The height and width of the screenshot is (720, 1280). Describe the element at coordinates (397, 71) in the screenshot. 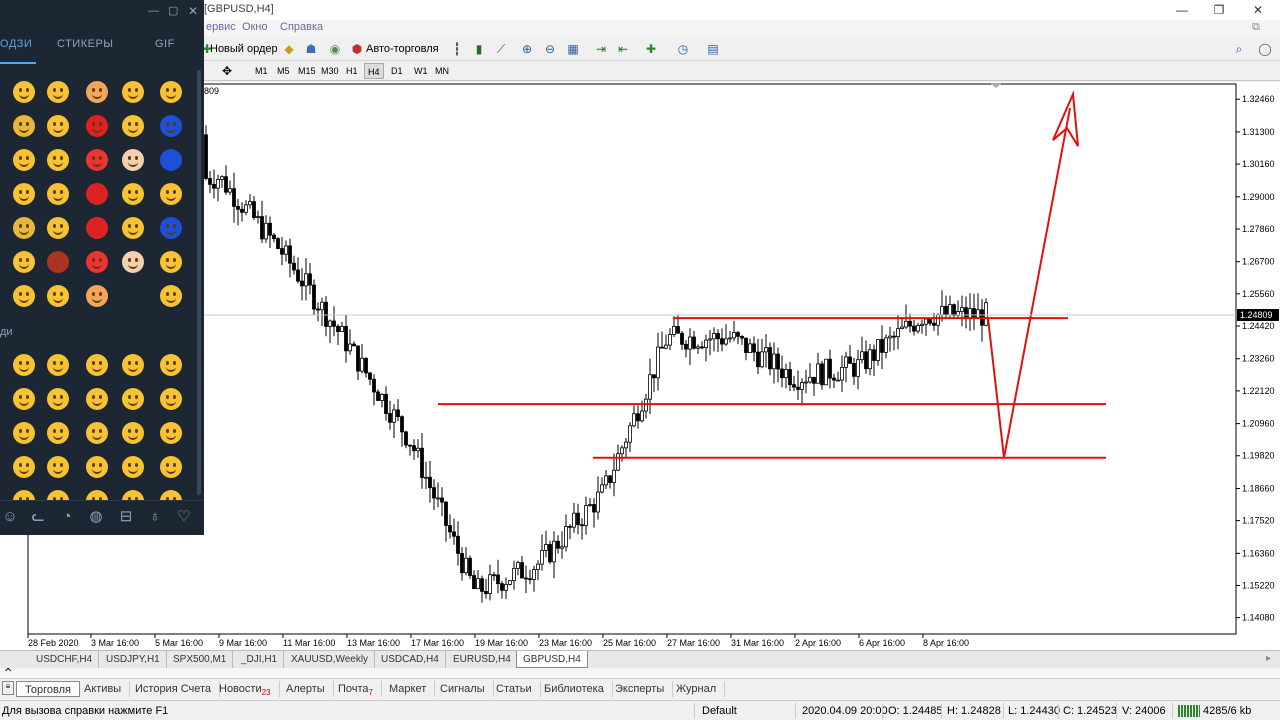

I see `tf-d1: D1` at that location.